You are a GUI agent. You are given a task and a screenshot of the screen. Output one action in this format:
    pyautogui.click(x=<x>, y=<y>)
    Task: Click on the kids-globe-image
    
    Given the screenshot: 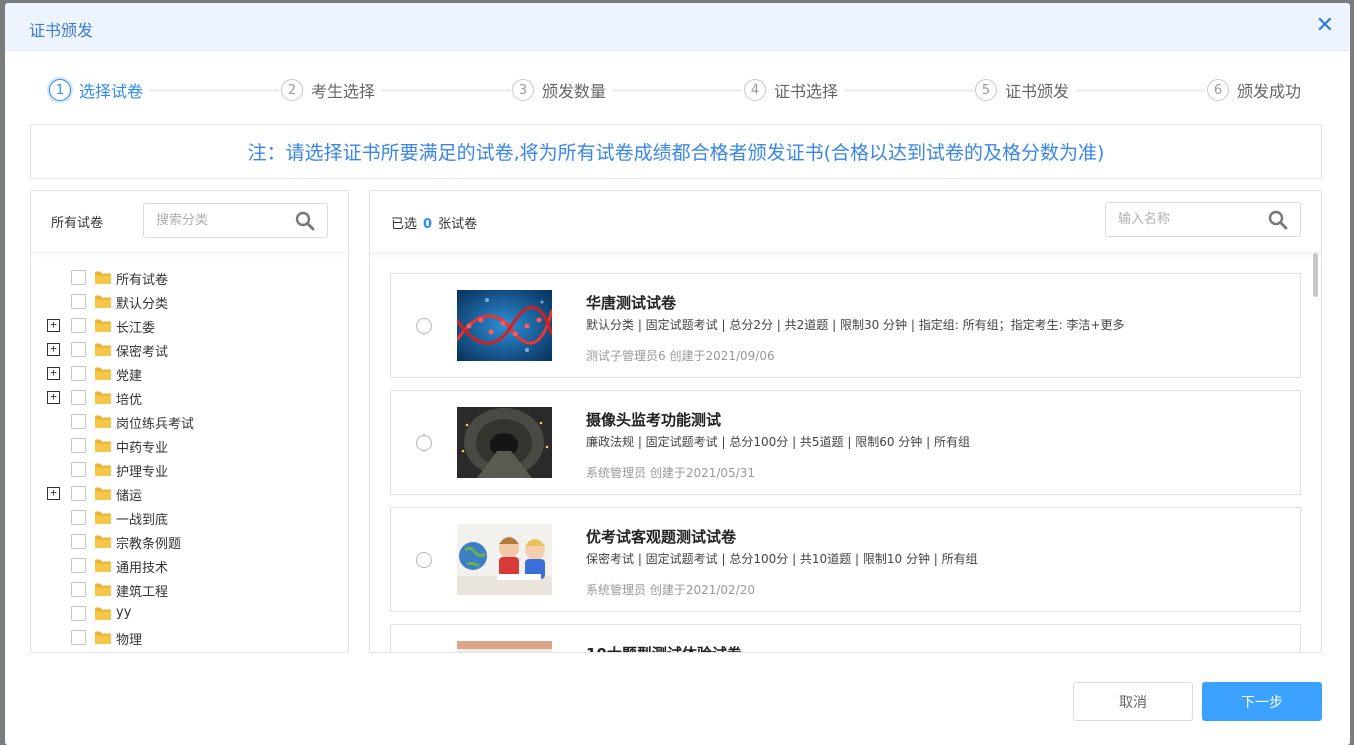 What is the action you would take?
    pyautogui.click(x=504, y=559)
    